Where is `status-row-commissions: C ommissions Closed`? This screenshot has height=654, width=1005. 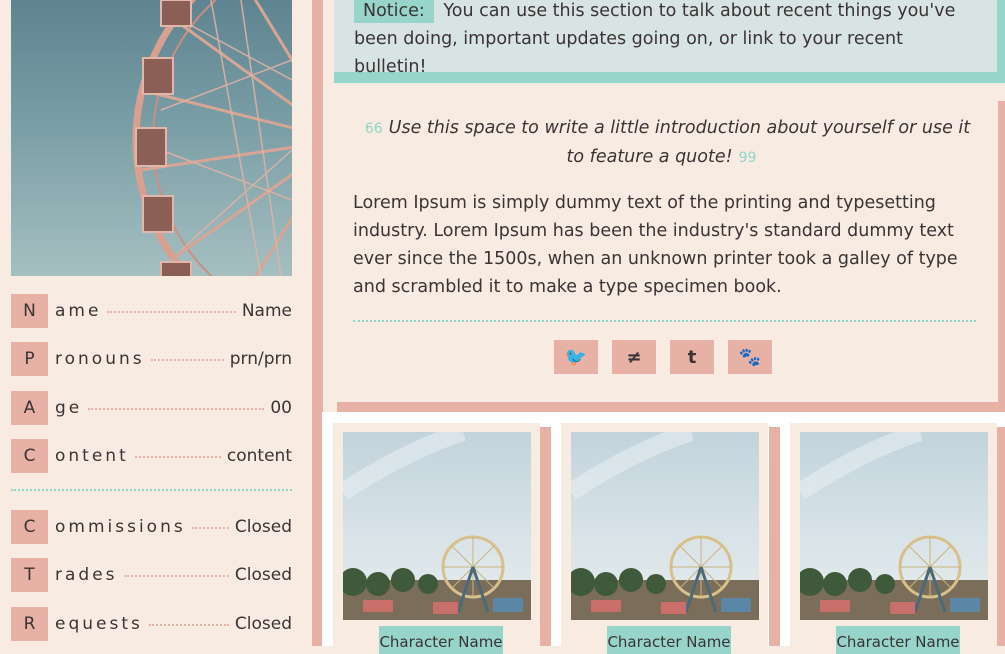 status-row-commissions: C ommissions Closed is located at coordinates (151, 527).